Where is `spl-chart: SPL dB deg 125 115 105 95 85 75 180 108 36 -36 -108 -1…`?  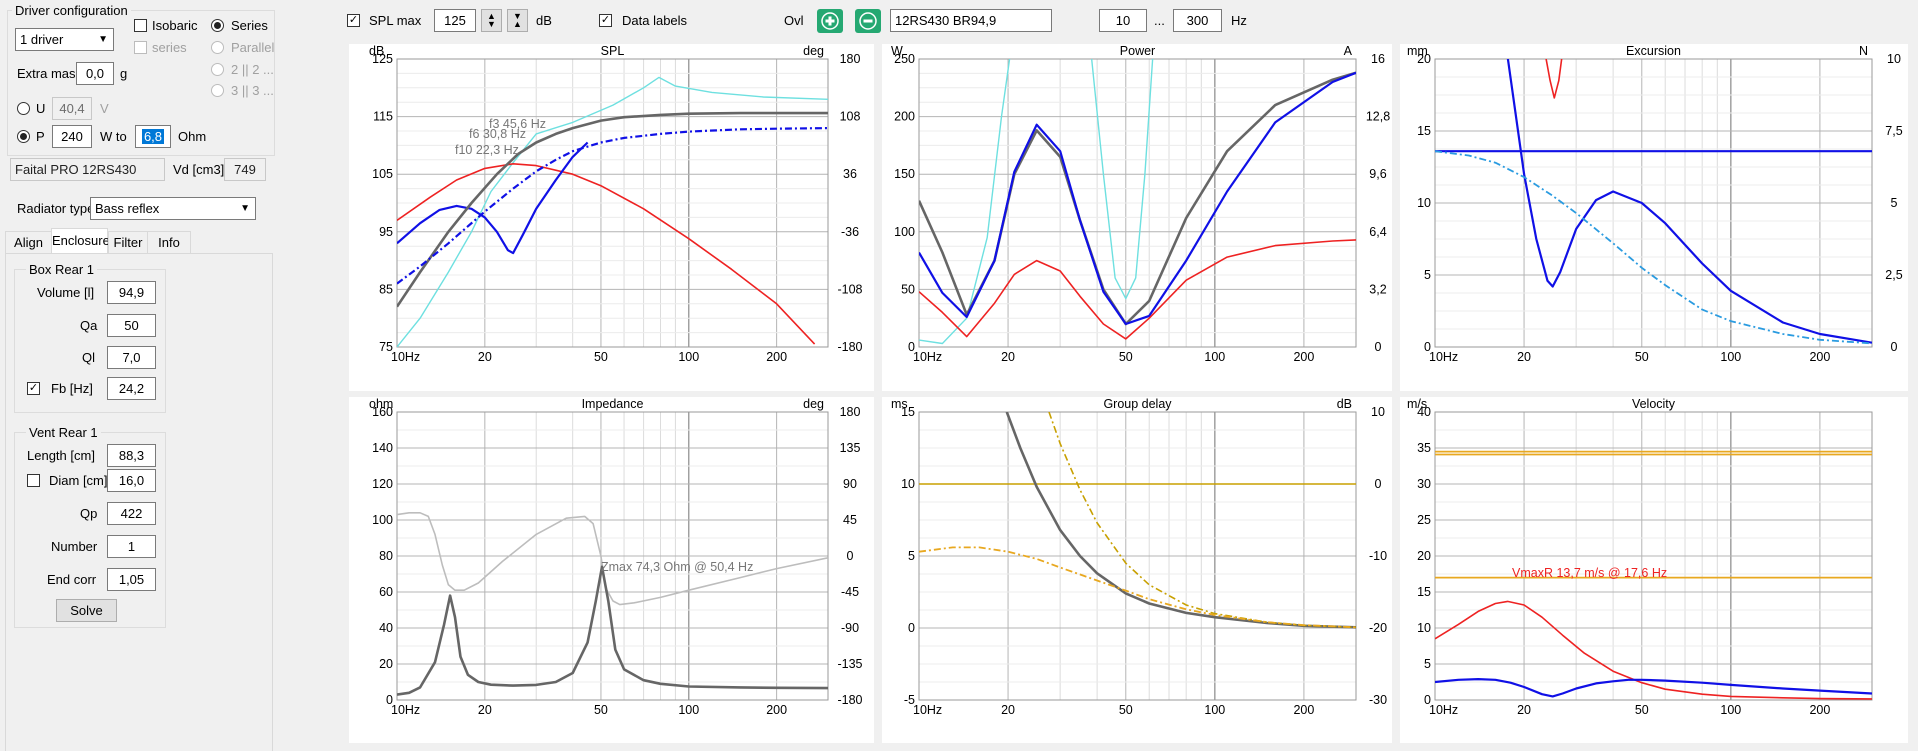
spl-chart: SPL dB deg 125 115 105 95 85 75 180 108 36 -36 -108 -1… is located at coordinates (611, 217).